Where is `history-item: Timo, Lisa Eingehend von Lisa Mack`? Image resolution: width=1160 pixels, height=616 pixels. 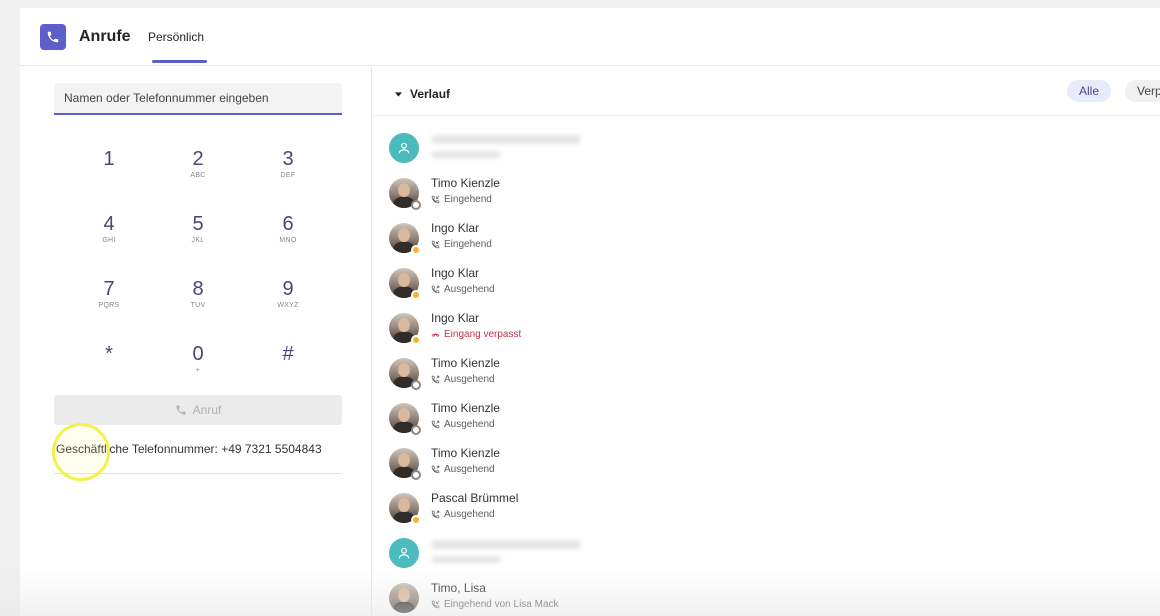 history-item: Timo, Lisa Eingehend von Lisa Mack is located at coordinates (739, 597).